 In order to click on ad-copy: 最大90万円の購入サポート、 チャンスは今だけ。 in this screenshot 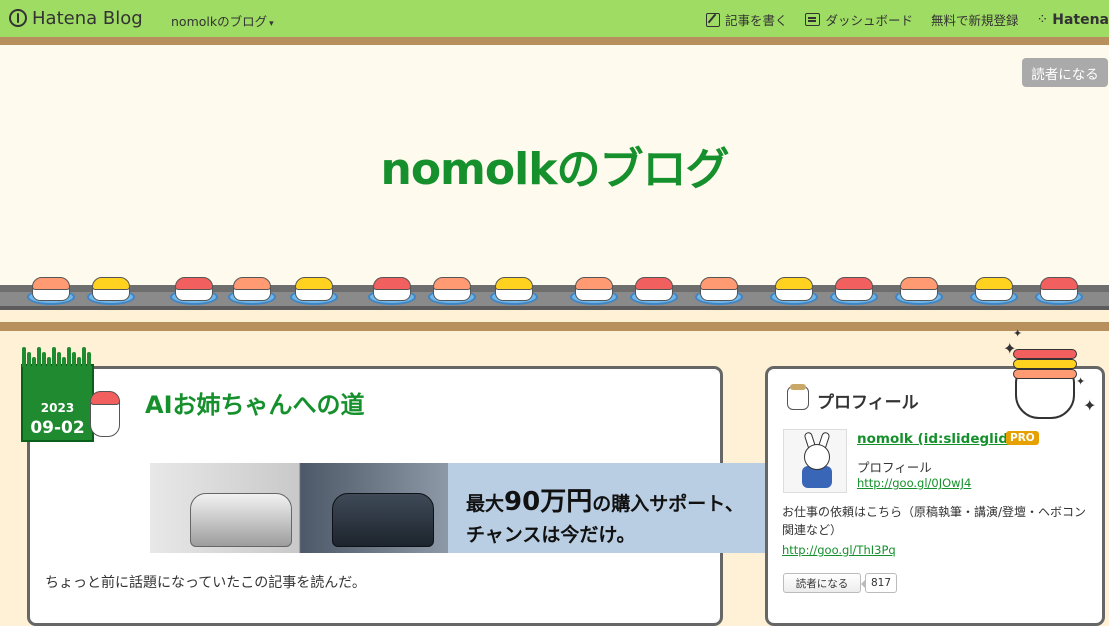, I will do `click(607, 508)`.